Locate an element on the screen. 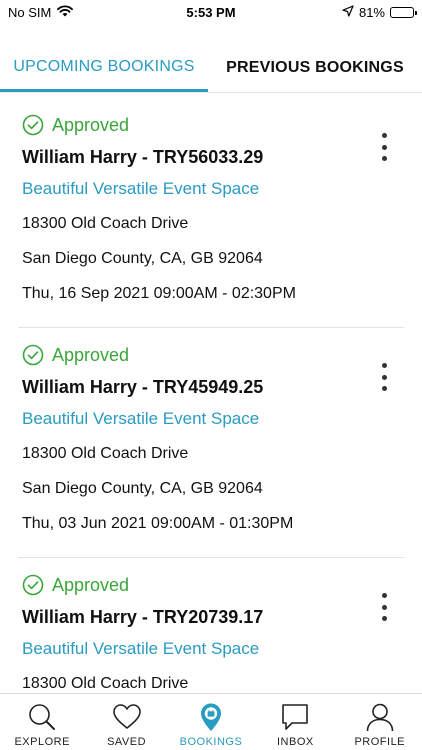 This screenshot has height=750, width=422. status-left: No SIM is located at coordinates (41, 12).